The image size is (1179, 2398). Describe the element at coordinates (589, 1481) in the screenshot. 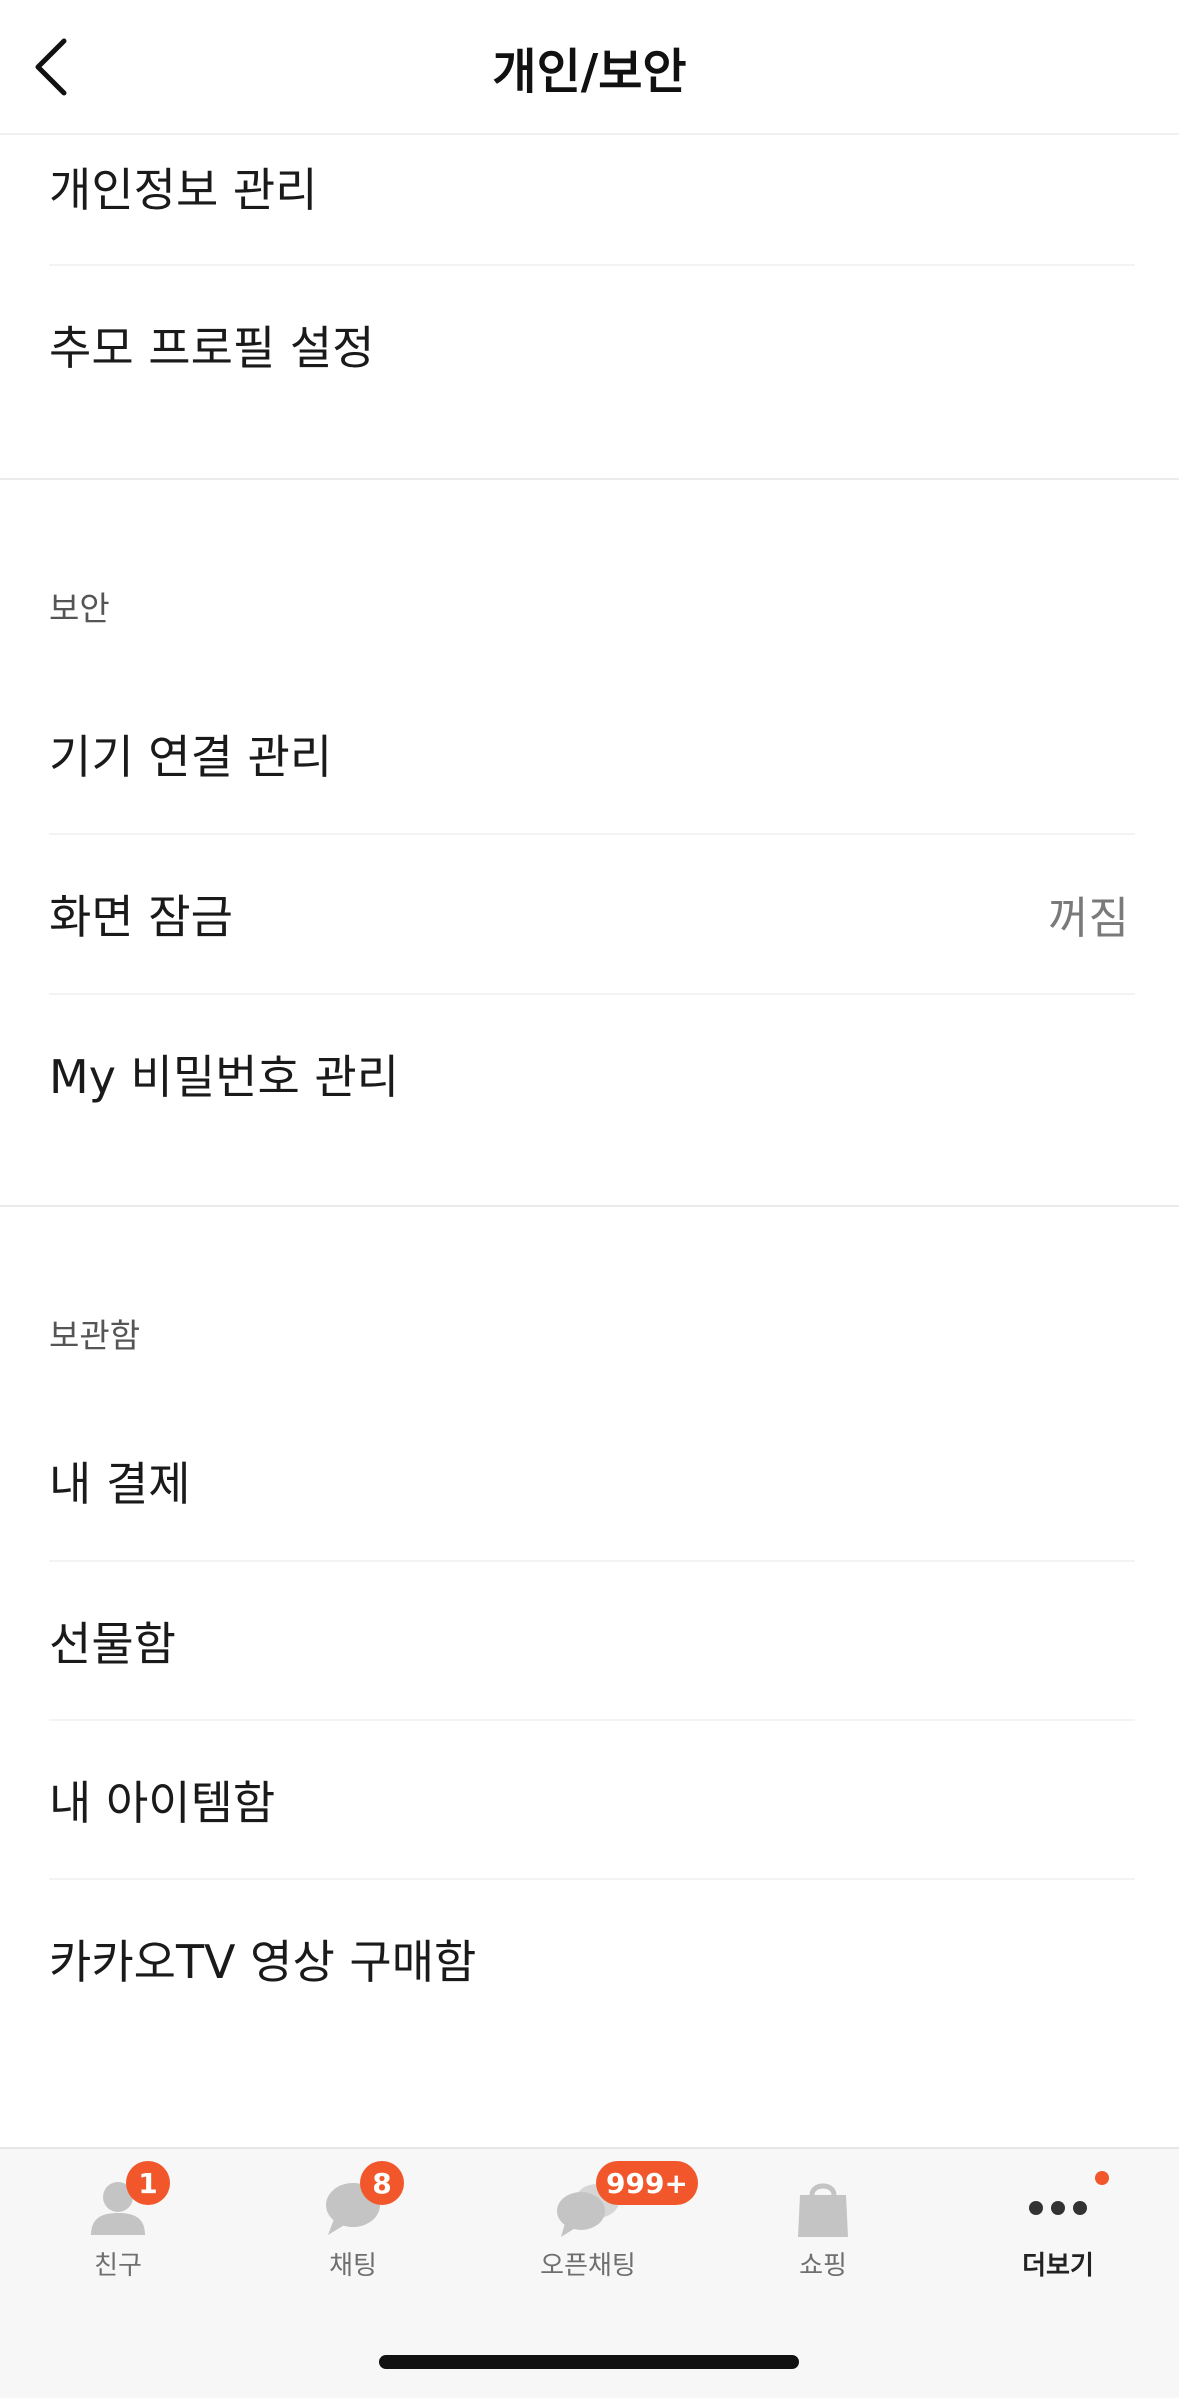

I see `list-item-my-payments: 내 결제` at that location.